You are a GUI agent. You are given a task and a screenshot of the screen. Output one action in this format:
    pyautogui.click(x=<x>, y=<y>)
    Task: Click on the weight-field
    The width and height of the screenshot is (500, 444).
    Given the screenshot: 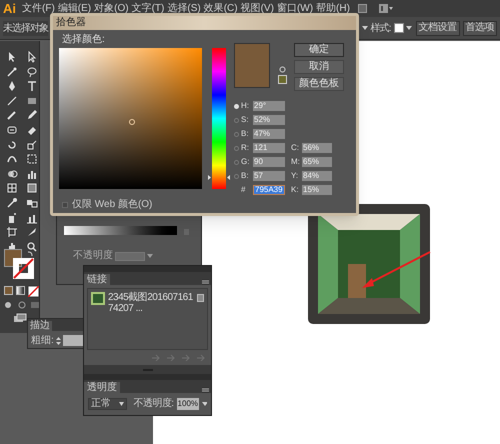 What is the action you would take?
    pyautogui.click(x=72, y=340)
    